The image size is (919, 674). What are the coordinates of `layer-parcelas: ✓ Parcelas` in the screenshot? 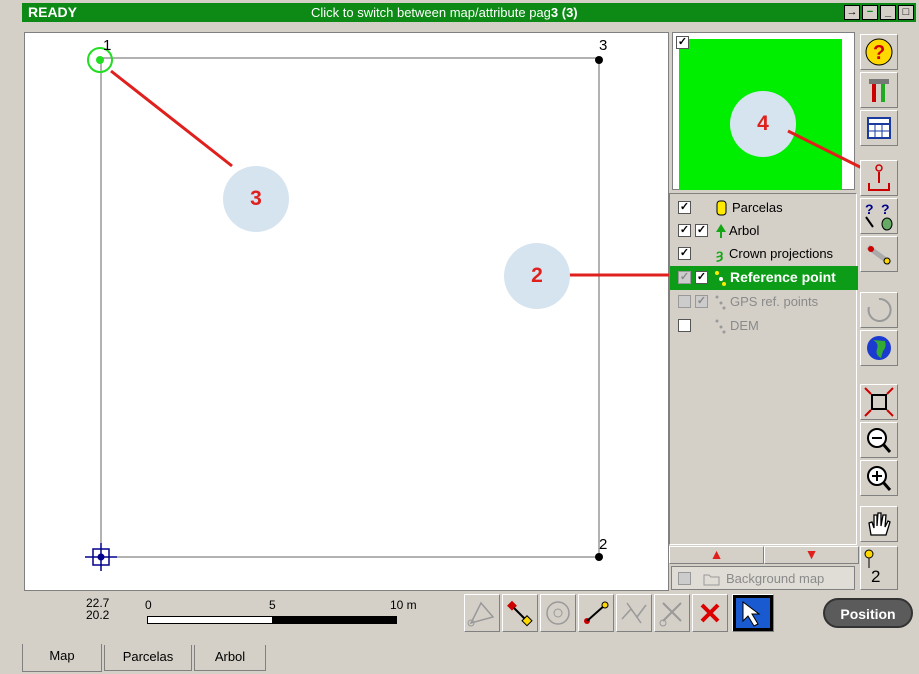 It's located at (764, 208).